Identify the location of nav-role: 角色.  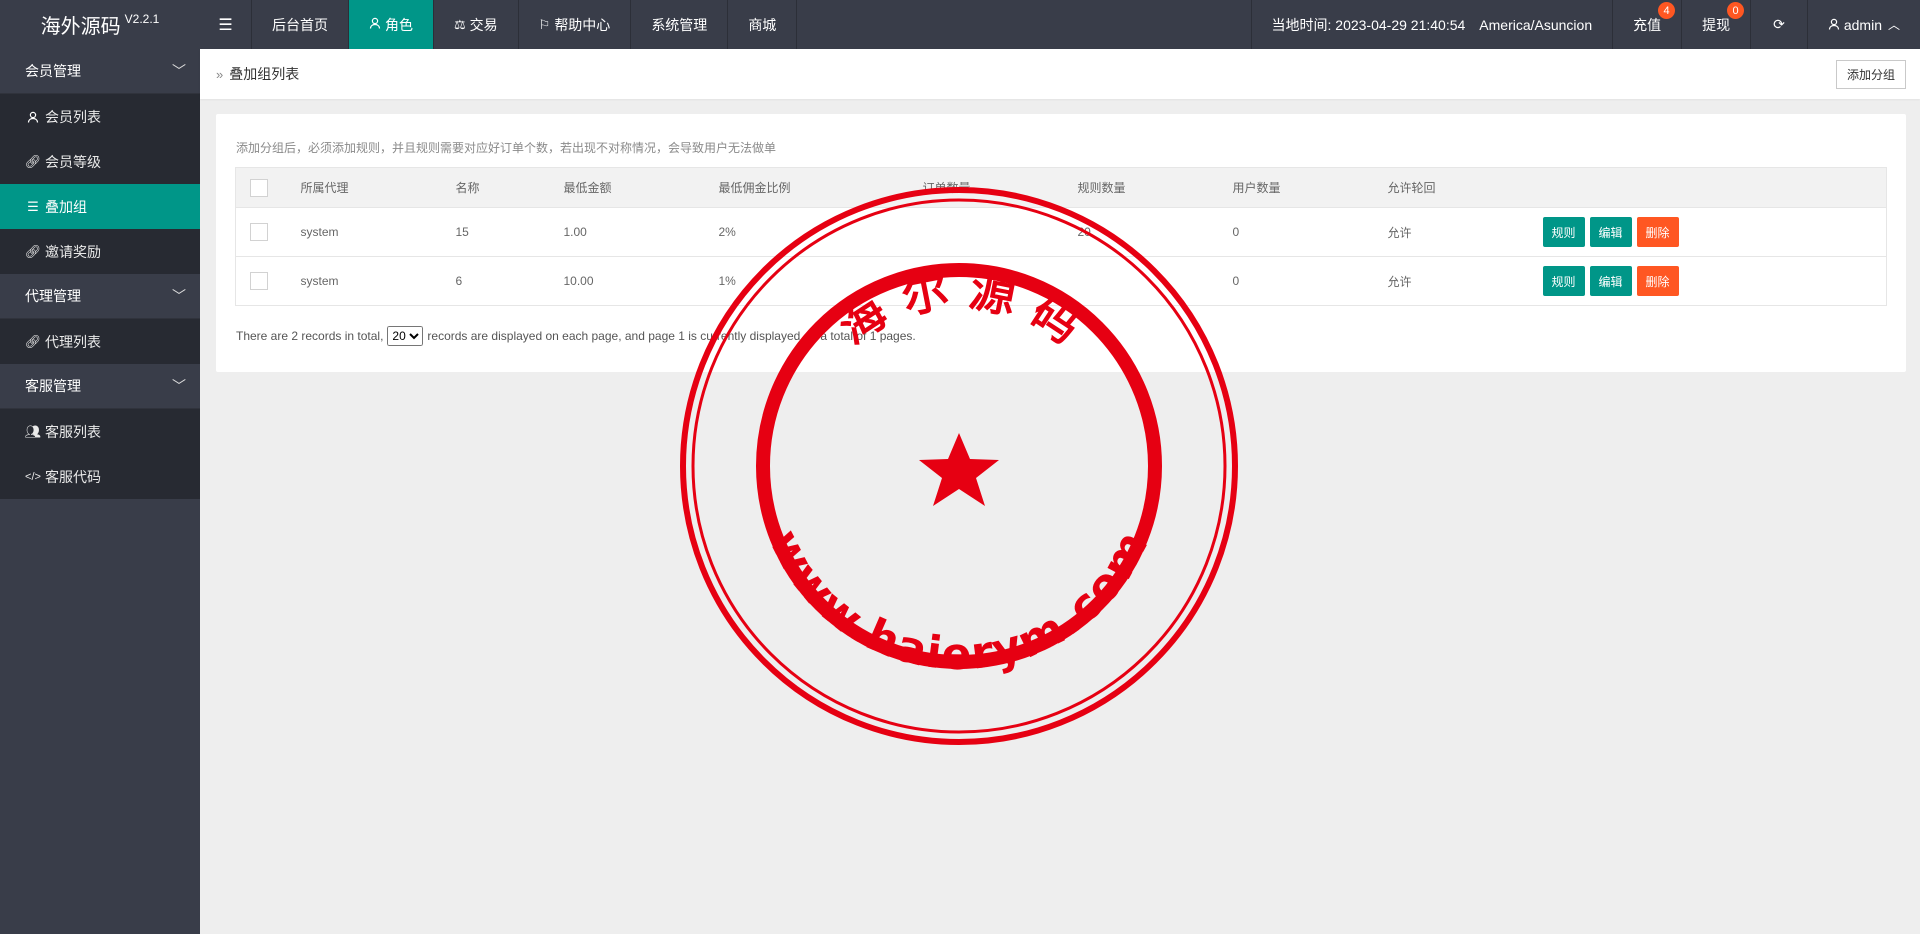
(391, 24).